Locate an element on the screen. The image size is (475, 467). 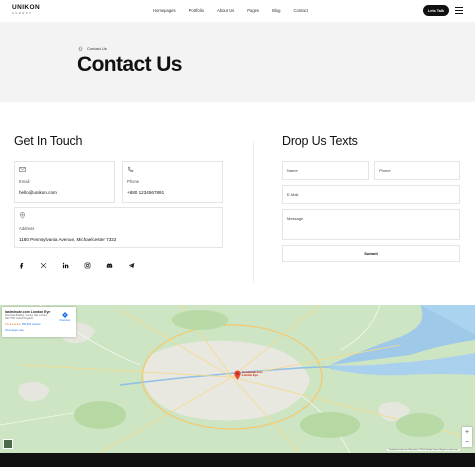
submit-button: Submit is located at coordinates (371, 253).